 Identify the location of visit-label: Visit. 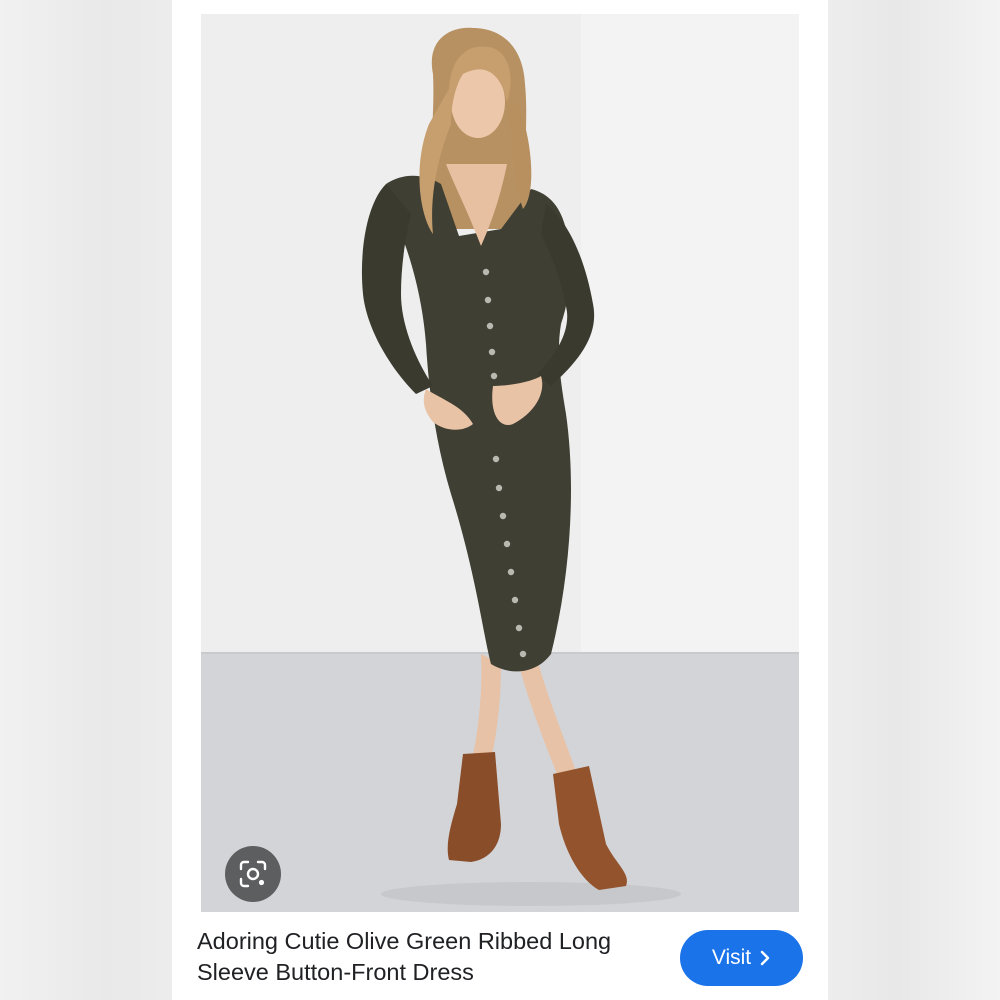
(731, 957).